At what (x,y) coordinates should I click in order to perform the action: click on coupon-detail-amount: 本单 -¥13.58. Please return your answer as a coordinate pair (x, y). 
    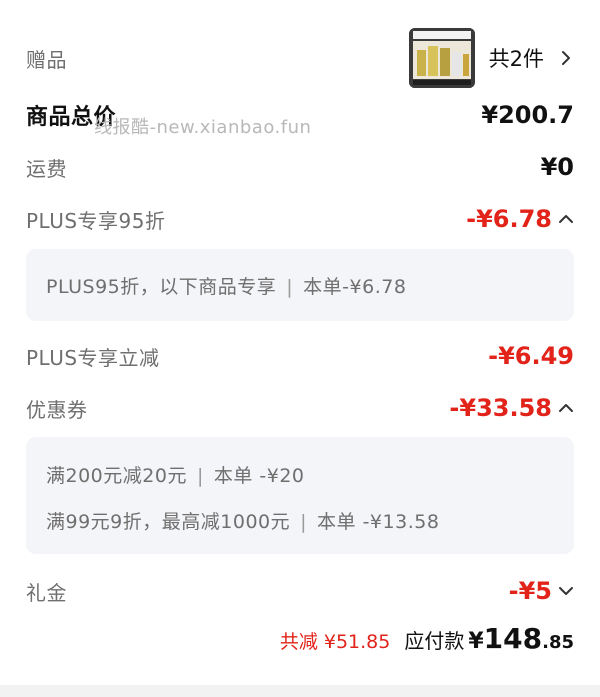
    Looking at the image, I should click on (378, 522).